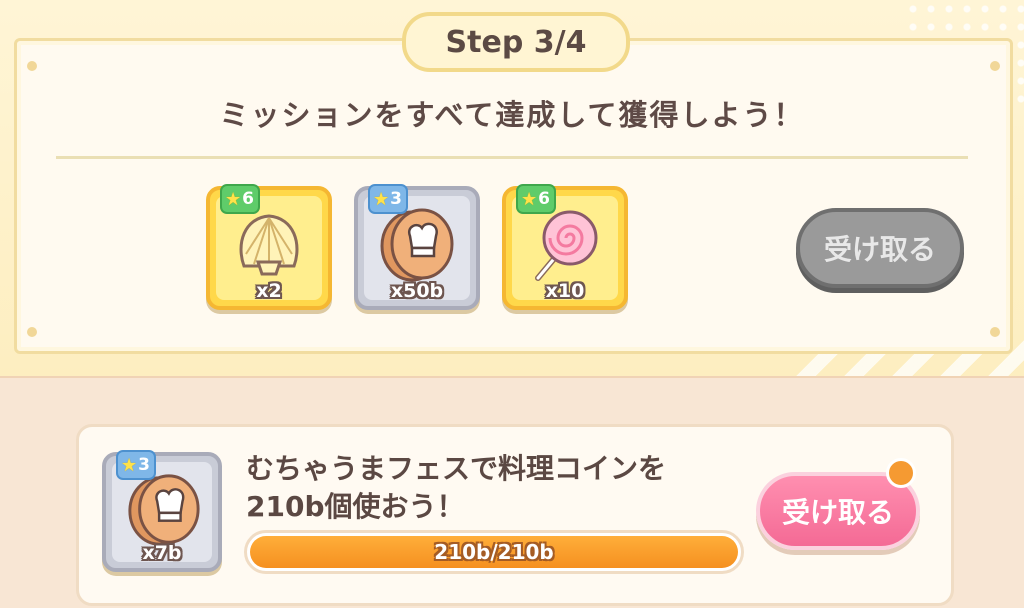 This screenshot has height=608, width=1024. I want to click on notification-dot, so click(901, 473).